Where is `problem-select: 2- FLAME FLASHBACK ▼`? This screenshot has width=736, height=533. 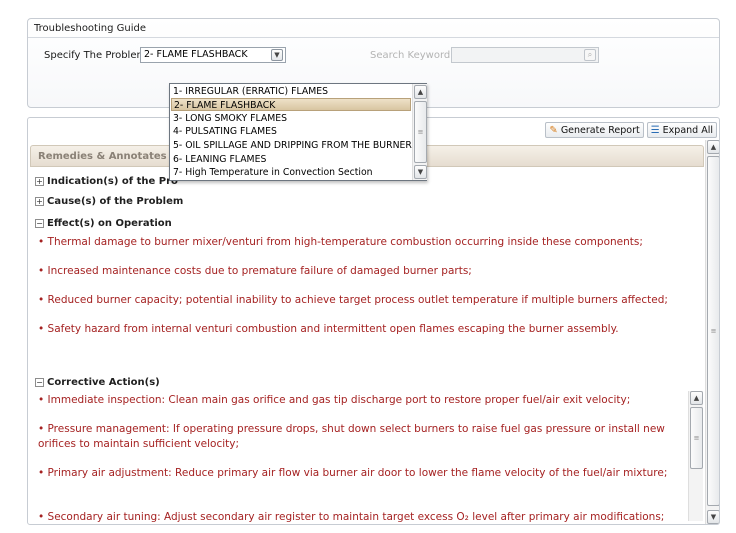 problem-select: 2- FLAME FLASHBACK ▼ is located at coordinates (213, 55).